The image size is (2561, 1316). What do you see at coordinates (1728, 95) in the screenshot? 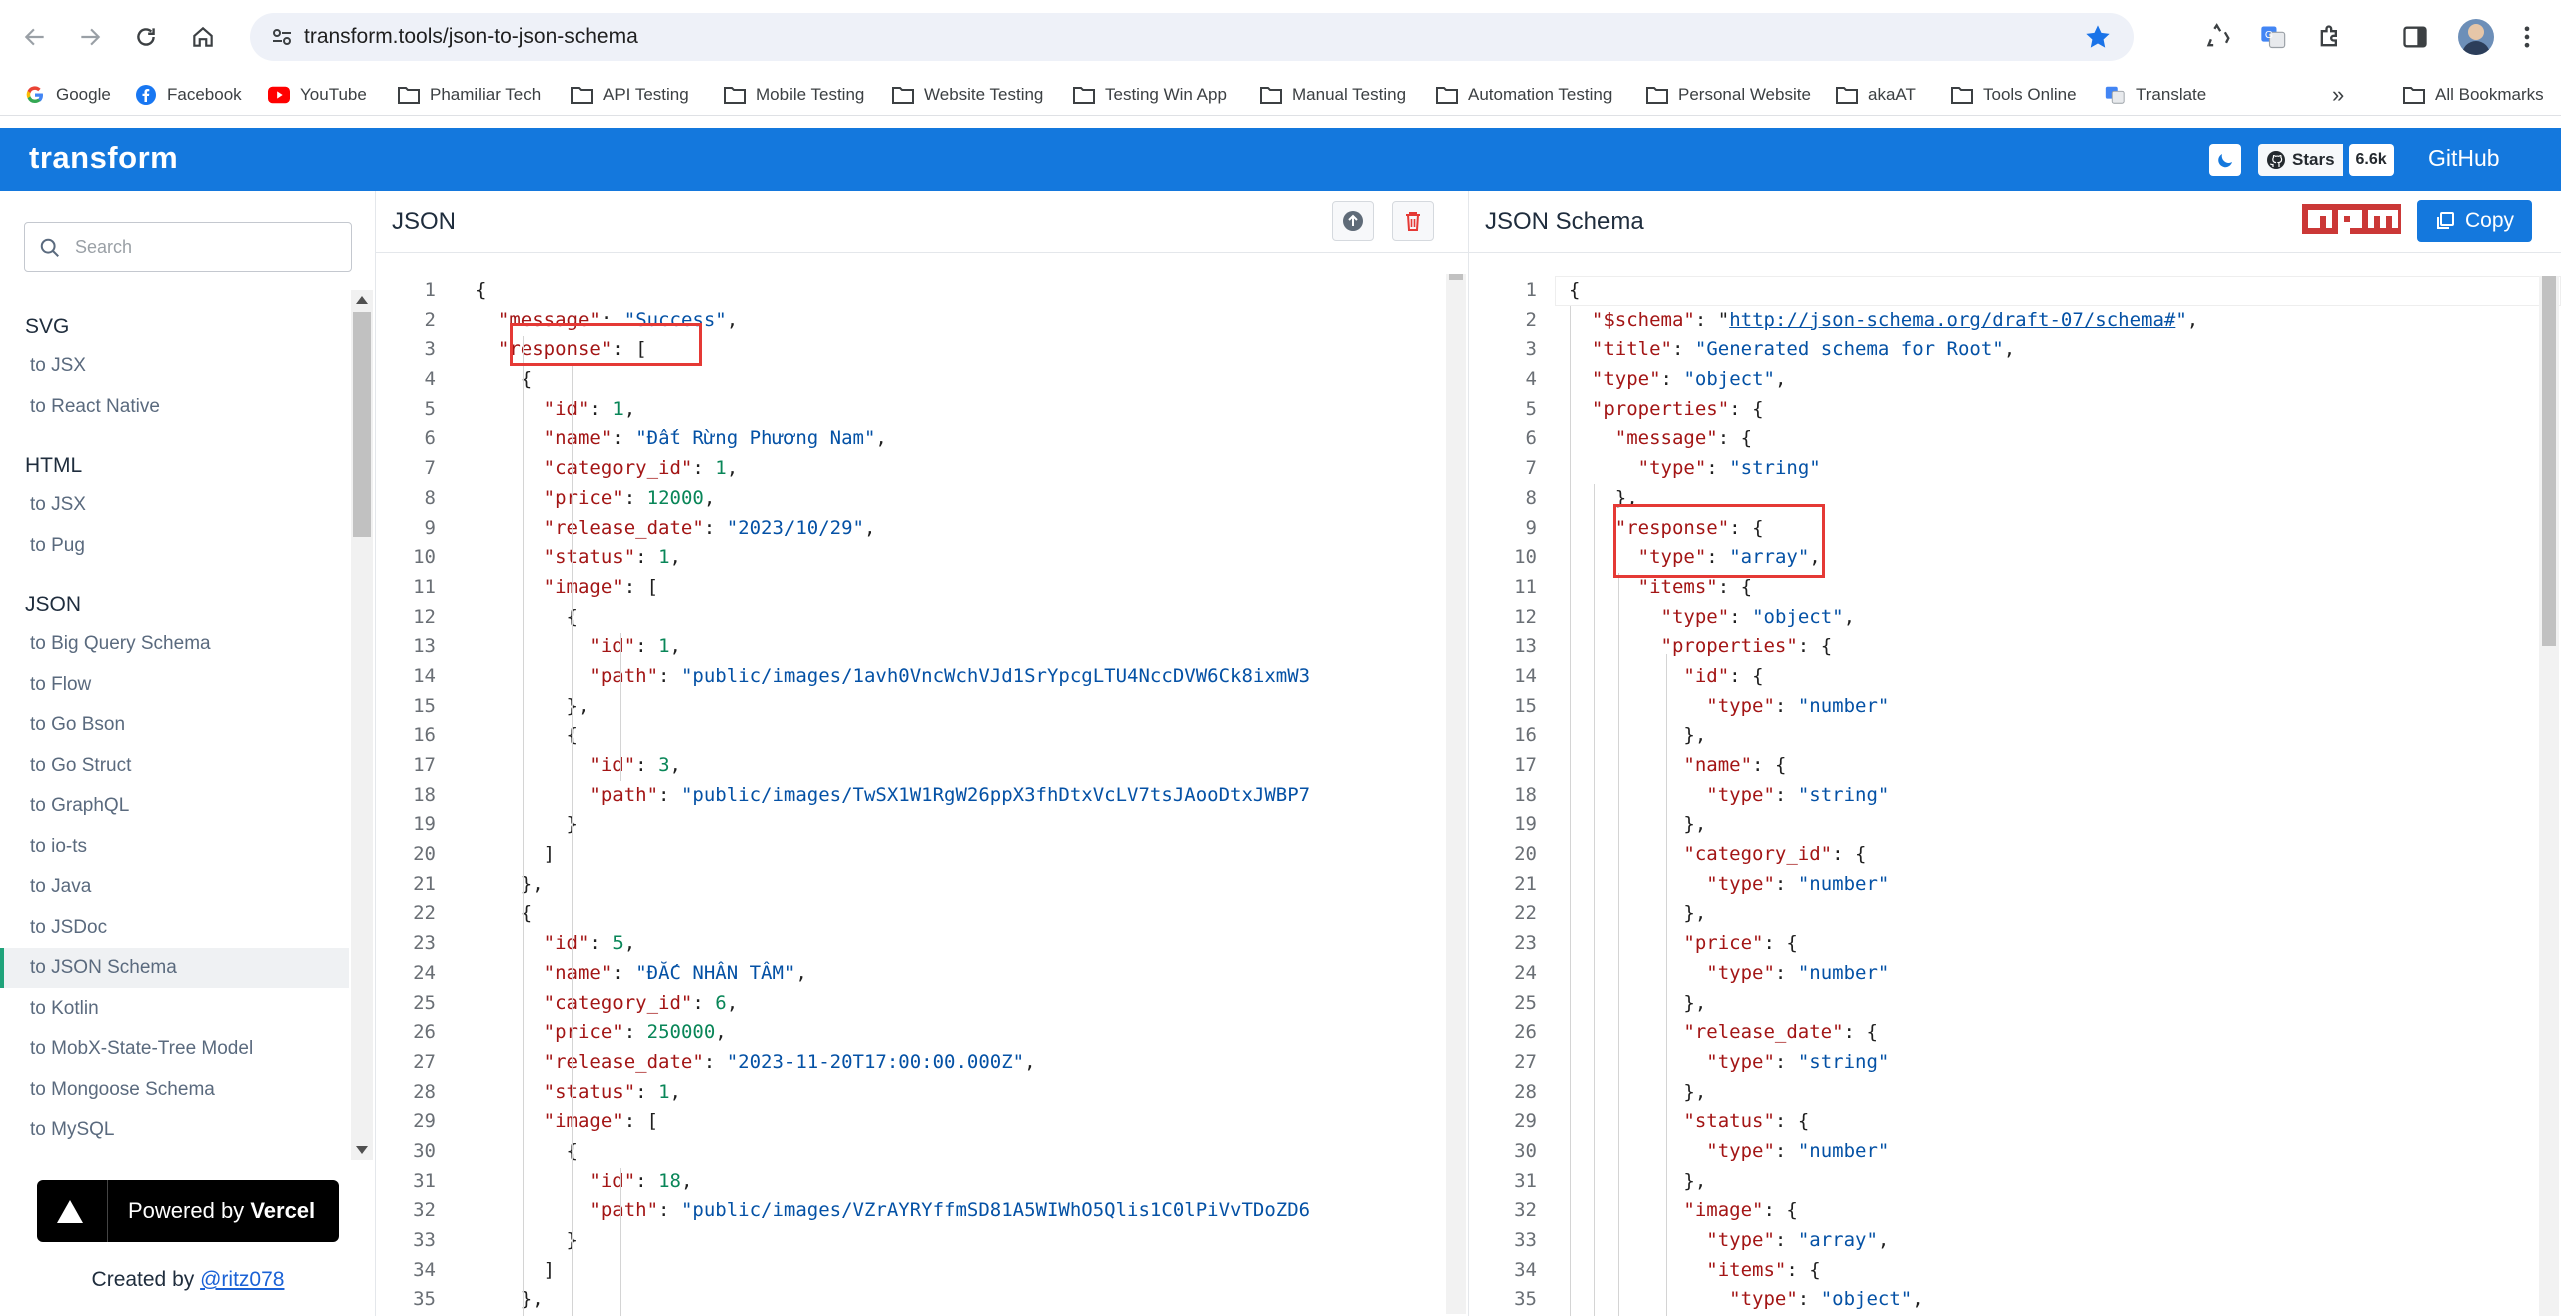
I see `bookmark-personal-website: Personal Website` at bounding box center [1728, 95].